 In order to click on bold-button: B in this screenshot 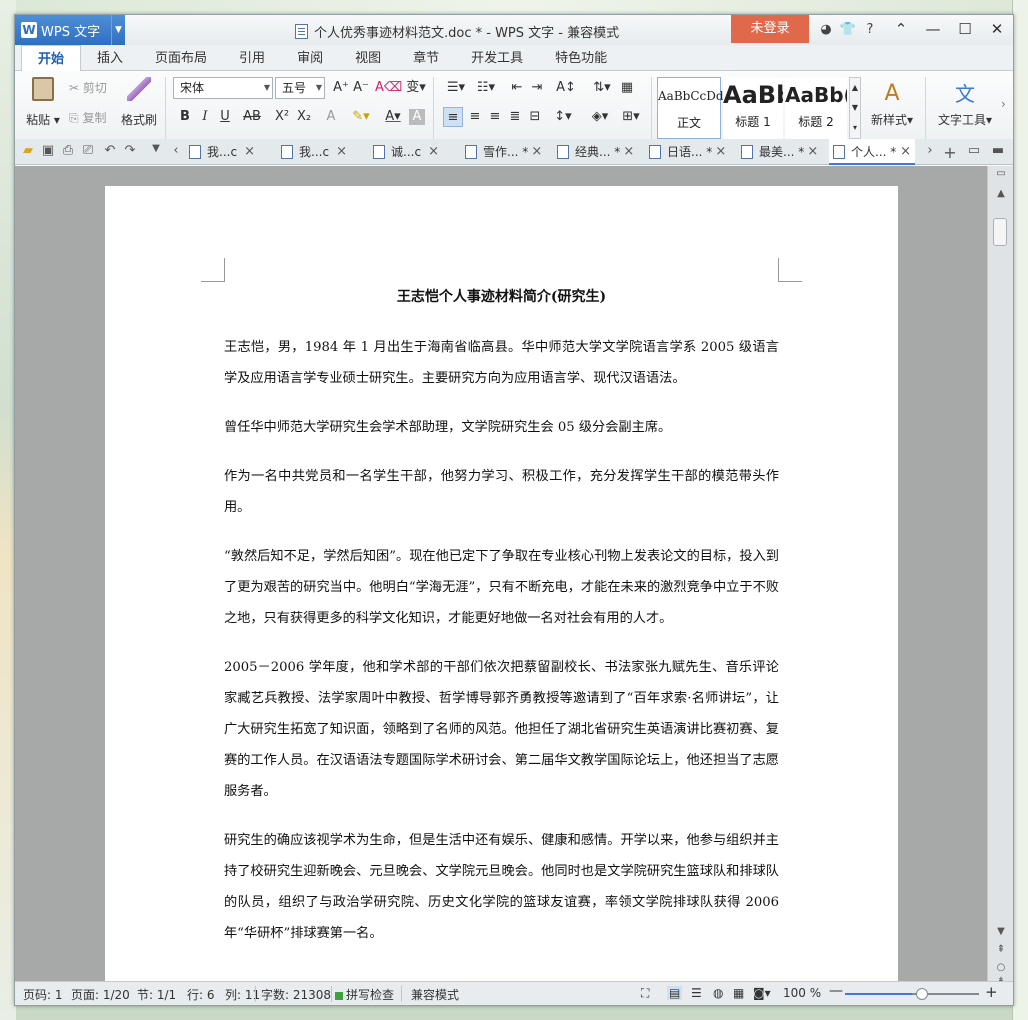, I will do `click(185, 117)`.